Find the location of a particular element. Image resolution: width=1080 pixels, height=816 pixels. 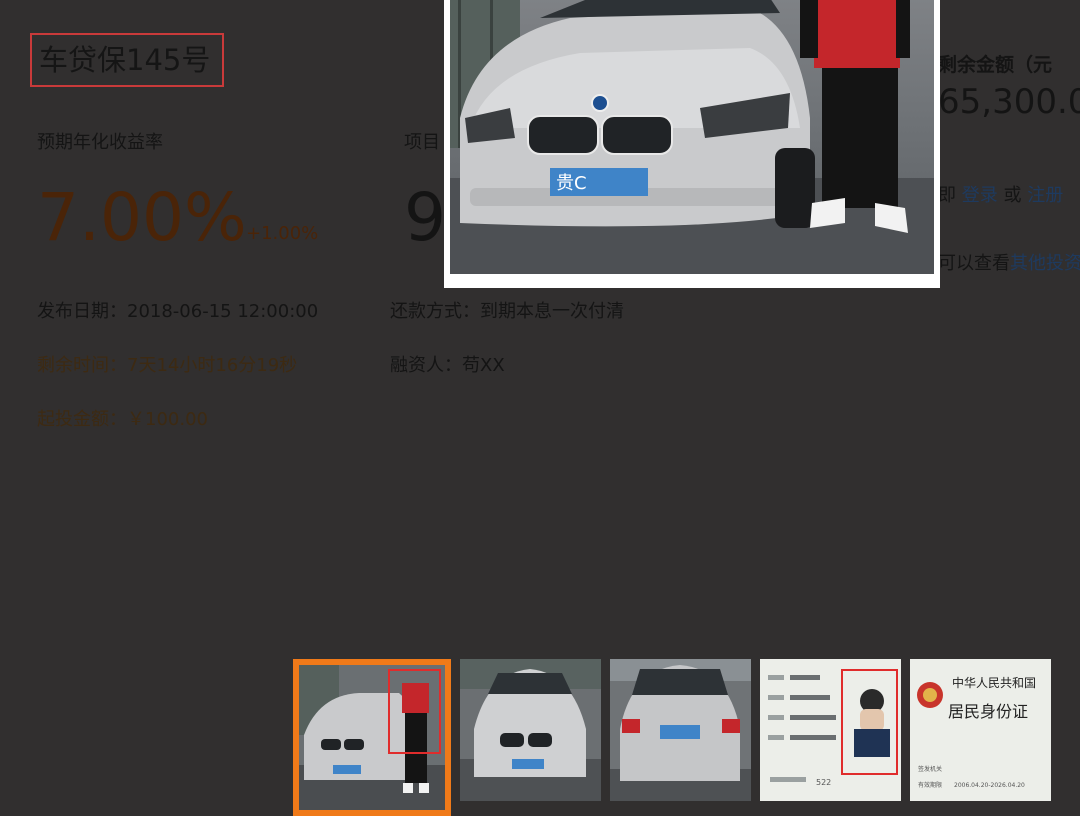

rate-label: 预期年化收益率 is located at coordinates (100, 142).